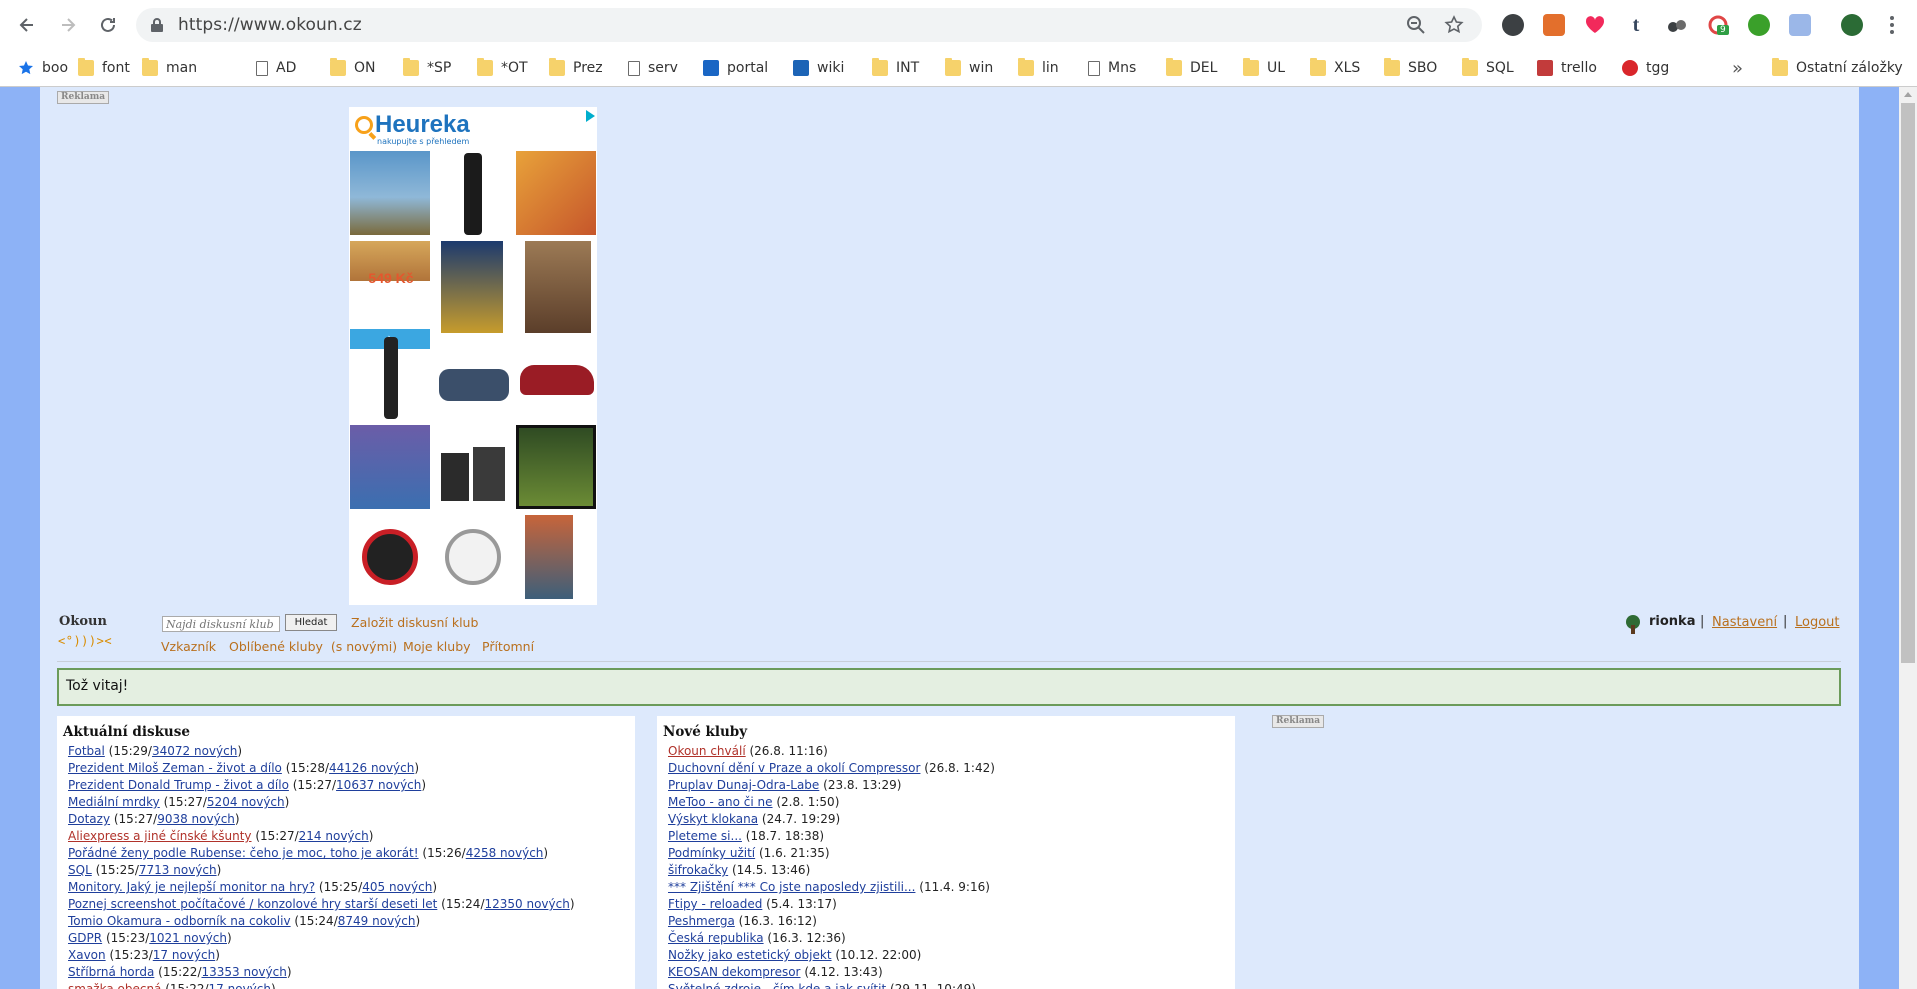 This screenshot has width=1917, height=989. I want to click on ad-product-cookware-set, so click(473, 377).